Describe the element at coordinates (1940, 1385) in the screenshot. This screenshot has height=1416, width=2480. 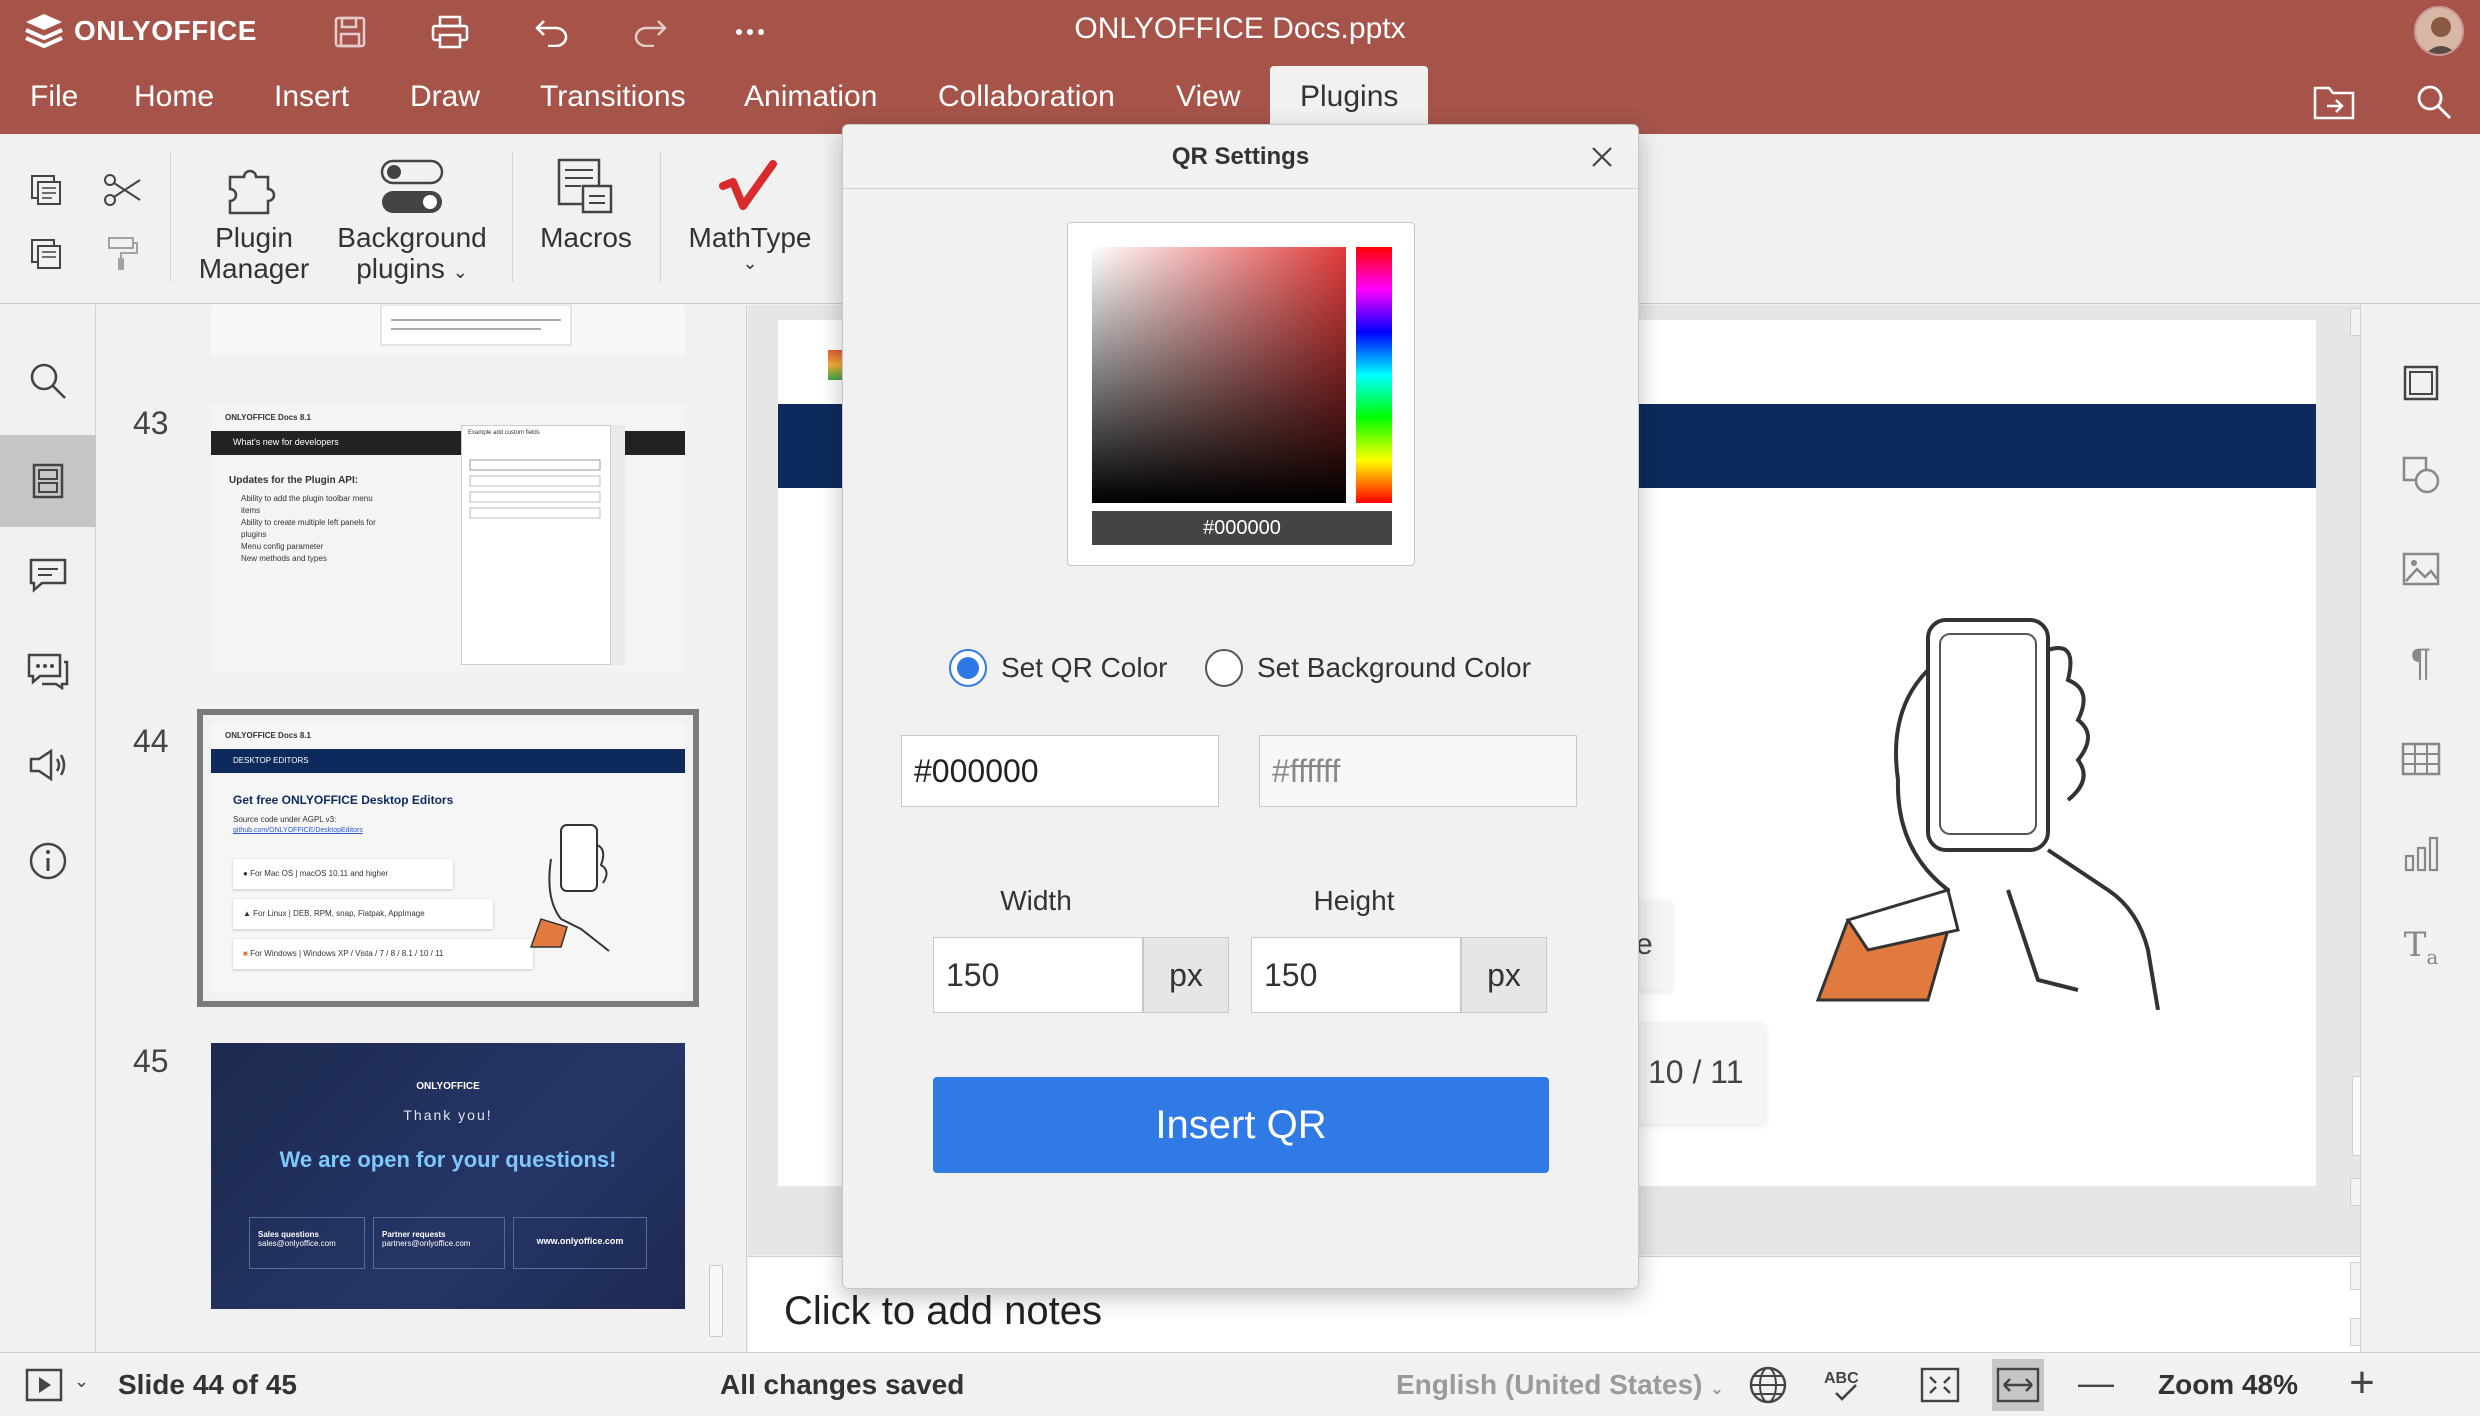
I see `fit-slide-icon` at that location.